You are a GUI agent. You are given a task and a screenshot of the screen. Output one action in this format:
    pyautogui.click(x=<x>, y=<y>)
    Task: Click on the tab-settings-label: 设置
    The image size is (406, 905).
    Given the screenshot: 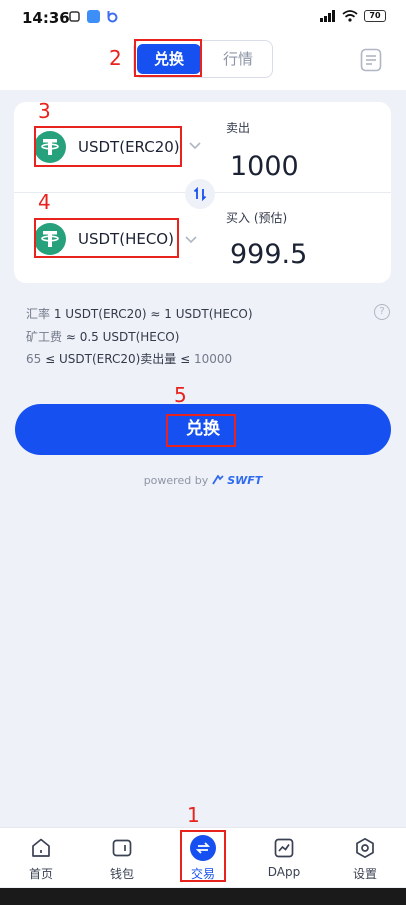 What is the action you would take?
    pyautogui.click(x=364, y=874)
    